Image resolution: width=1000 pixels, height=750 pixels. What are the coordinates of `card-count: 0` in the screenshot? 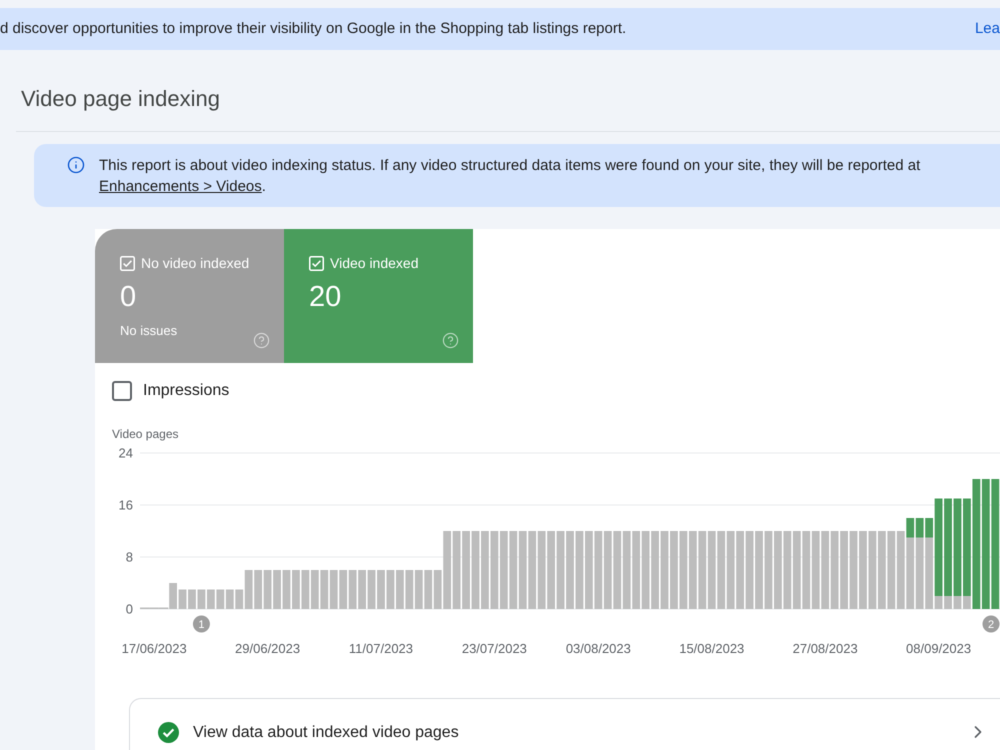 It's located at (128, 297).